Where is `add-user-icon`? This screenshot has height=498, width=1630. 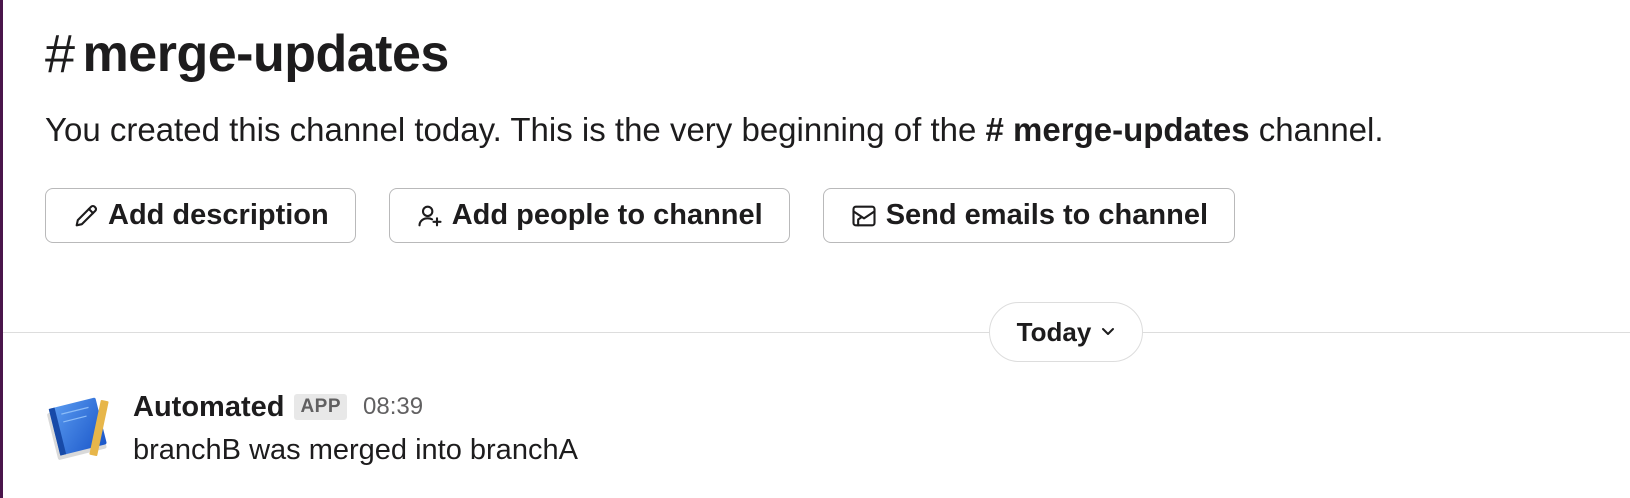
add-user-icon is located at coordinates (430, 215).